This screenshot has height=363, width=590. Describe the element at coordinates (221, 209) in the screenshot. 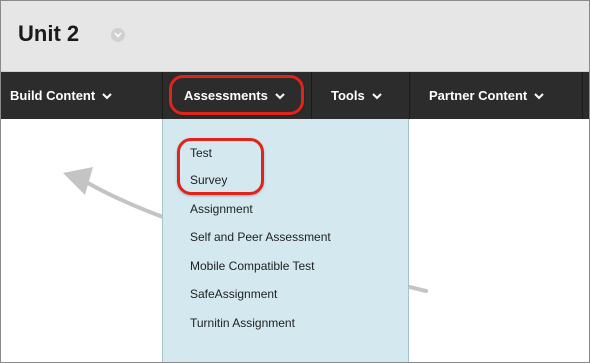

I see `menu-item-assignment: Assignment` at that location.